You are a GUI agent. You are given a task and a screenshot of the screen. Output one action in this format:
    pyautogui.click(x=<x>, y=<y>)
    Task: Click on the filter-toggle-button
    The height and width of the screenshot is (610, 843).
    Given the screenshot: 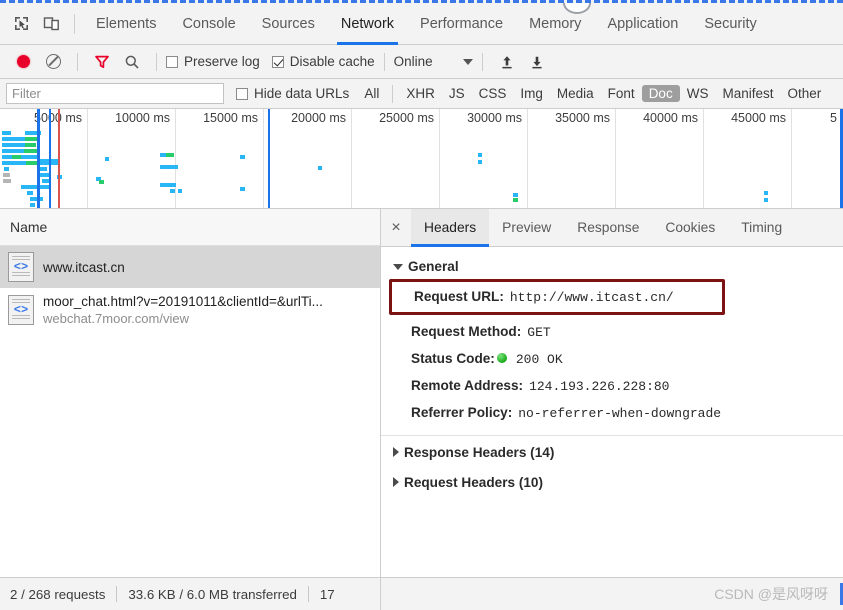 What is the action you would take?
    pyautogui.click(x=102, y=62)
    